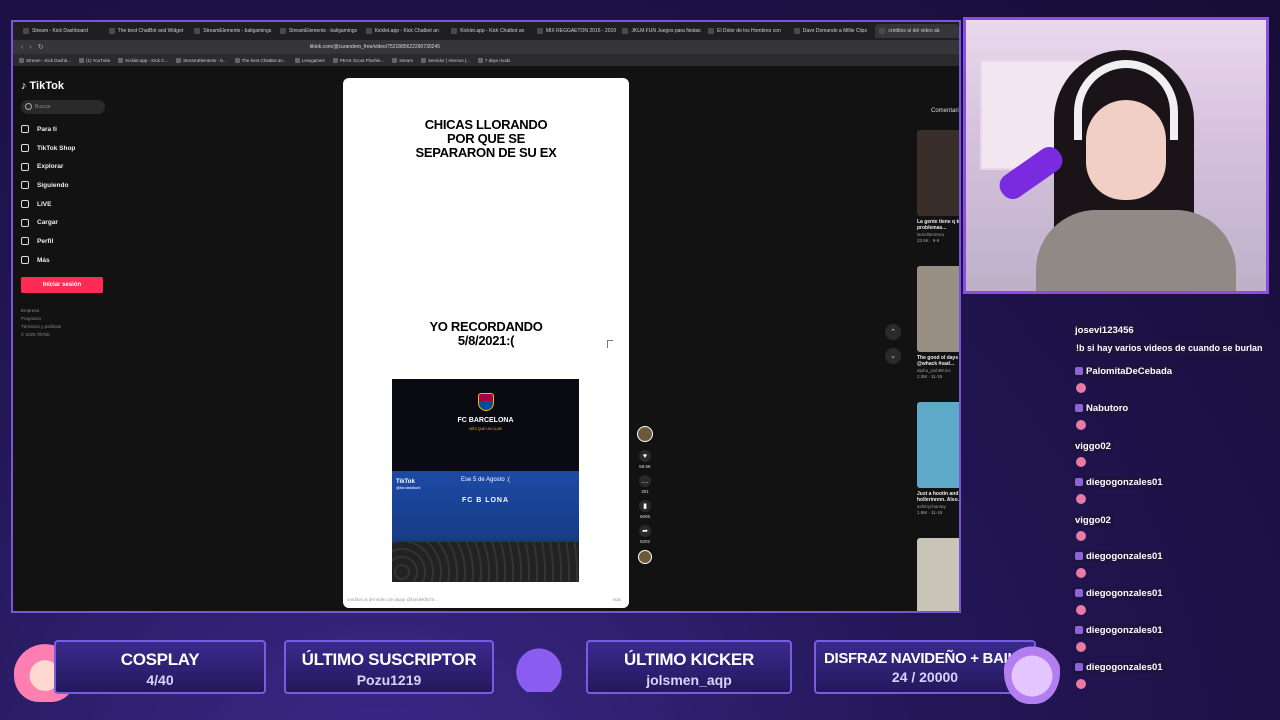 The height and width of the screenshot is (720, 1280). What do you see at coordinates (660, 31) in the screenshot?
I see `browser-tab: JKLM.FUN Juegos para fiestas` at bounding box center [660, 31].